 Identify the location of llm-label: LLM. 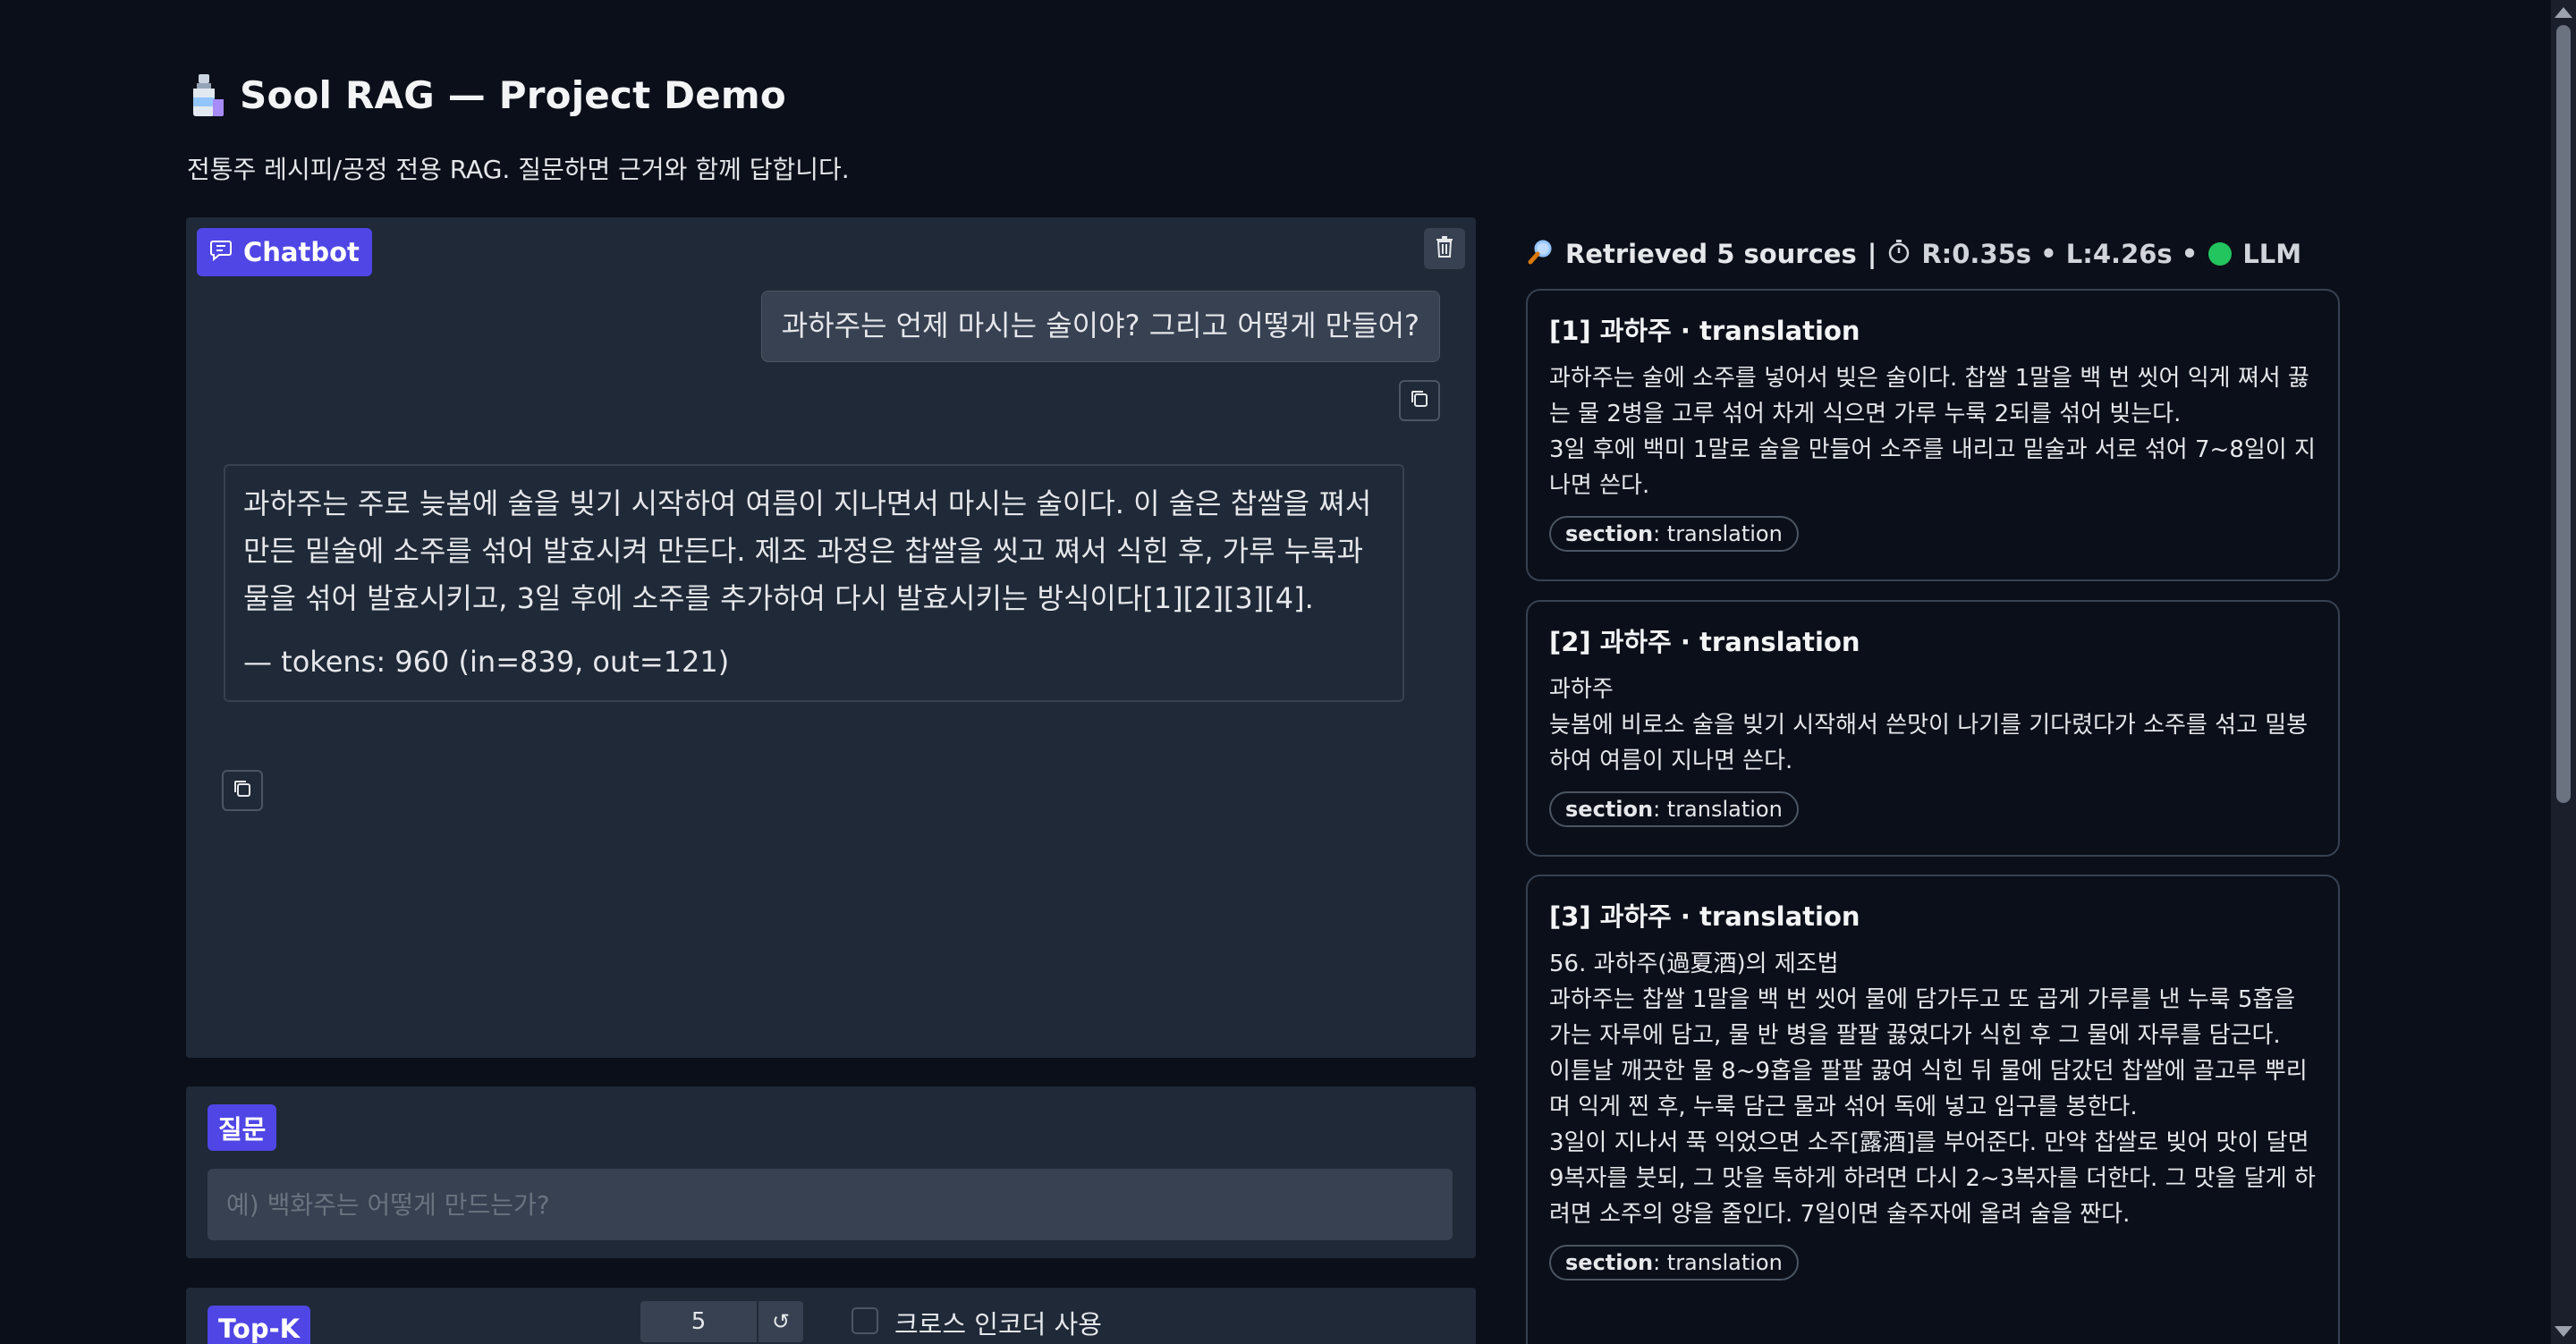
(2272, 254).